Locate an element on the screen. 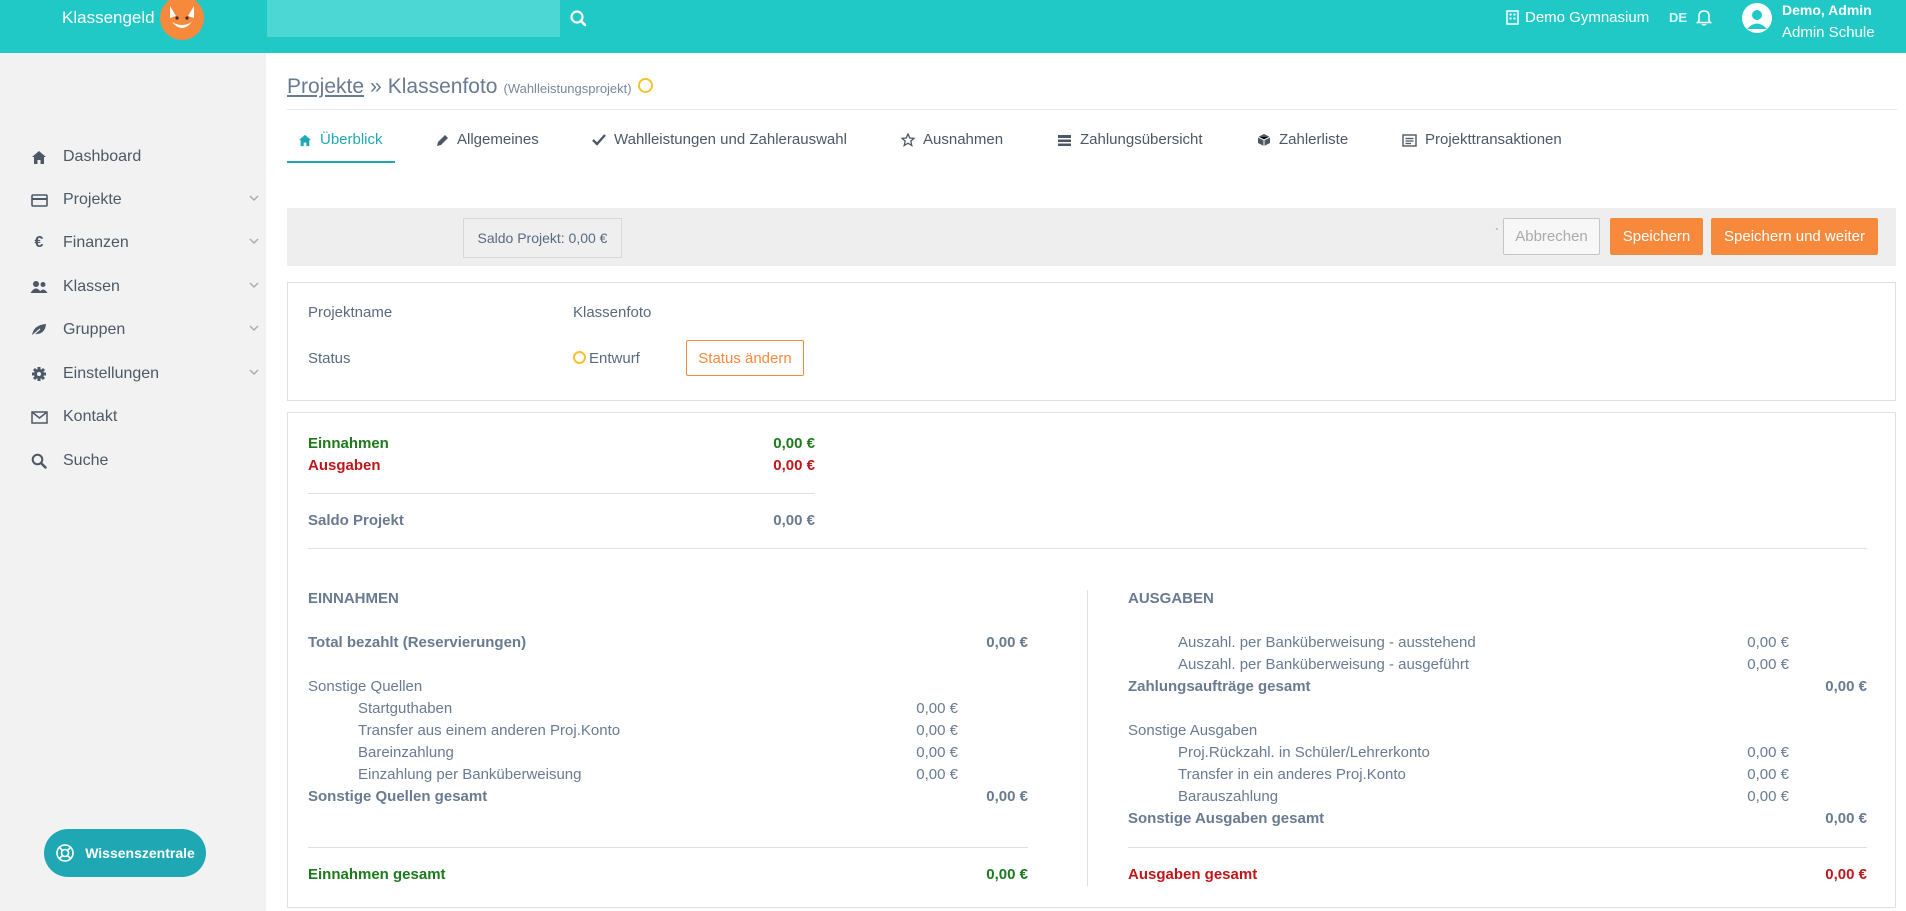 Image resolution: width=1906 pixels, height=911 pixels. tab-allgemeines: Allgemeines is located at coordinates (487, 147).